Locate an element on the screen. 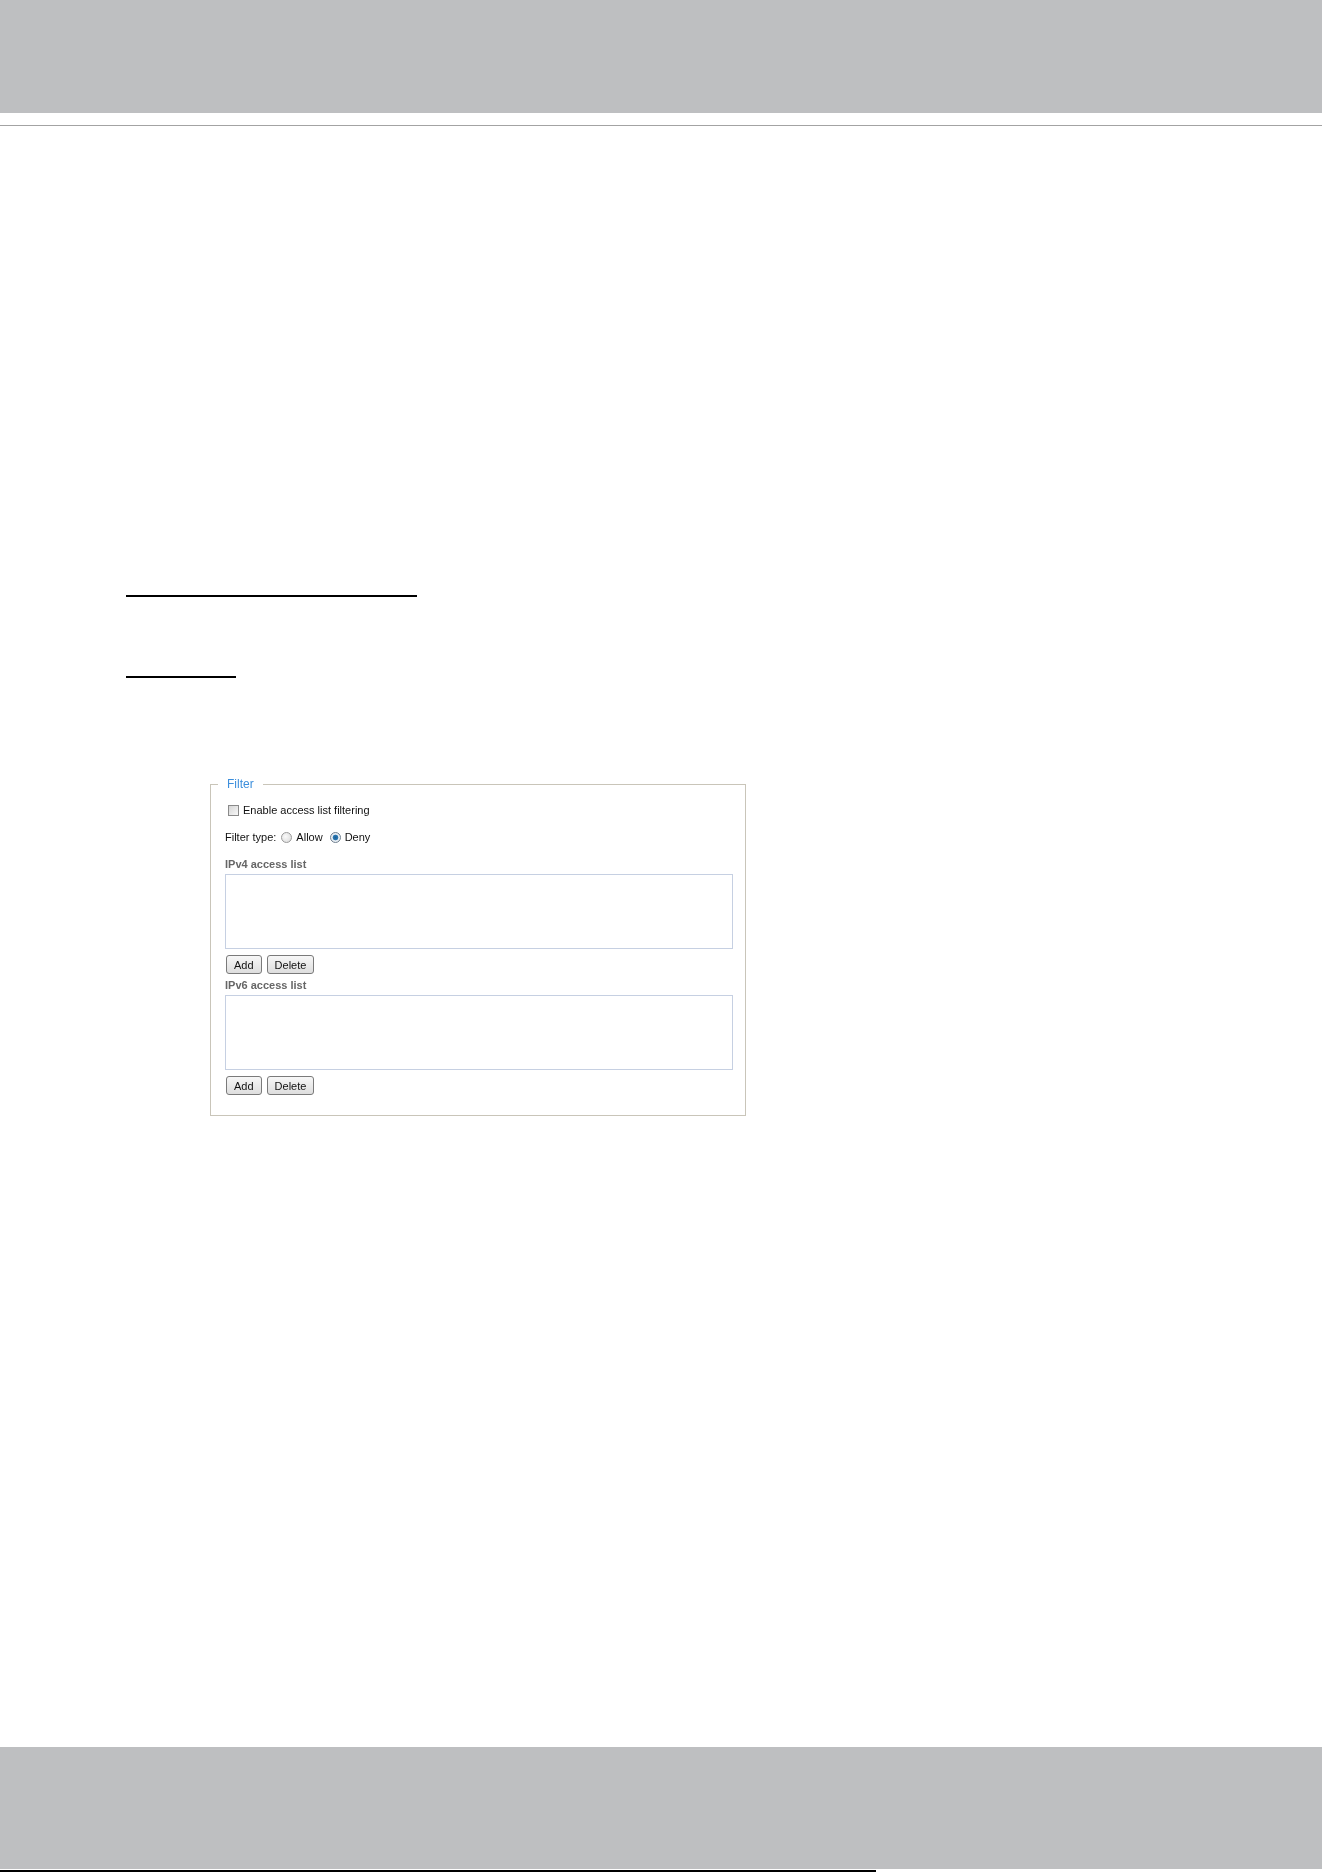 The image size is (1324, 1872). list-label: IPv4 access list is located at coordinates (266, 864).